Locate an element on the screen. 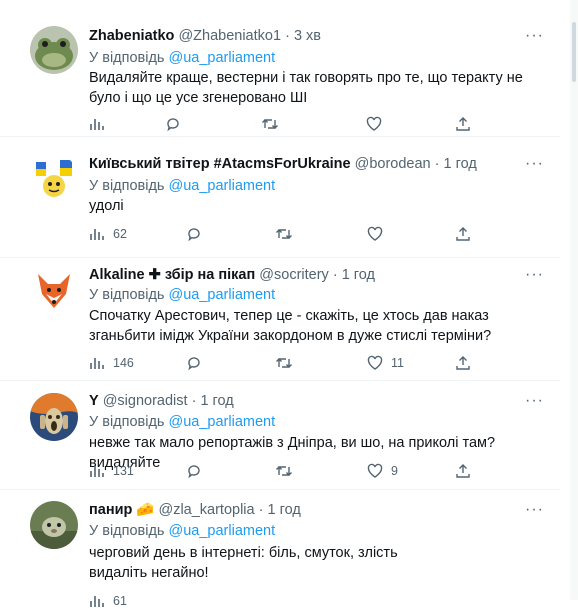  scrollbar-track is located at coordinates (574, 300).